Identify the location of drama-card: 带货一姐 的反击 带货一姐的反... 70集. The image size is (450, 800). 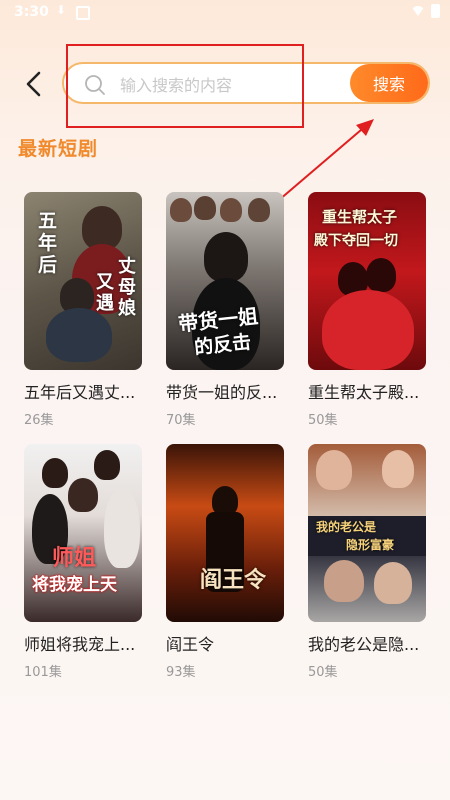
(226, 310).